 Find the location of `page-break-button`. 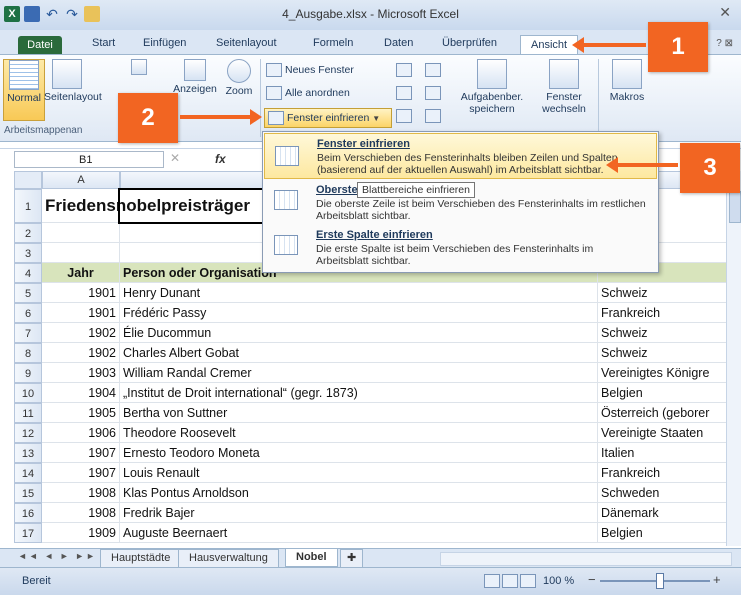

page-break-button is located at coordinates (139, 68).